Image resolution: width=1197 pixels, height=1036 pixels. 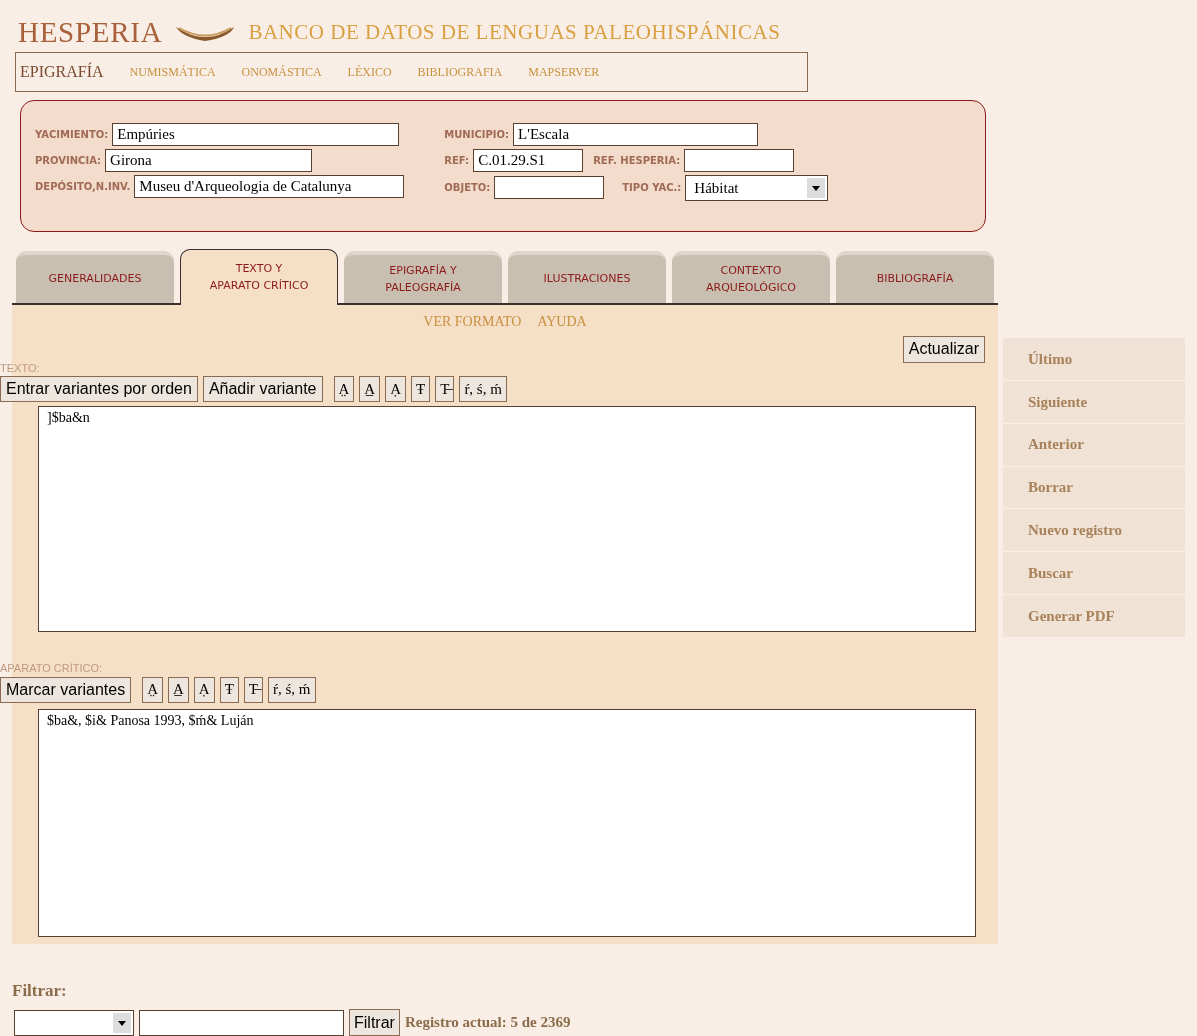 I want to click on toolbar-button: Marcar variantes, so click(x=66, y=689).